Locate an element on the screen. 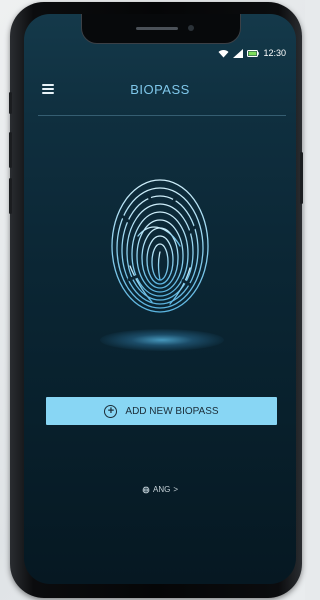 This screenshot has height=600, width=320. page-title: BIOPASS is located at coordinates (160, 89).